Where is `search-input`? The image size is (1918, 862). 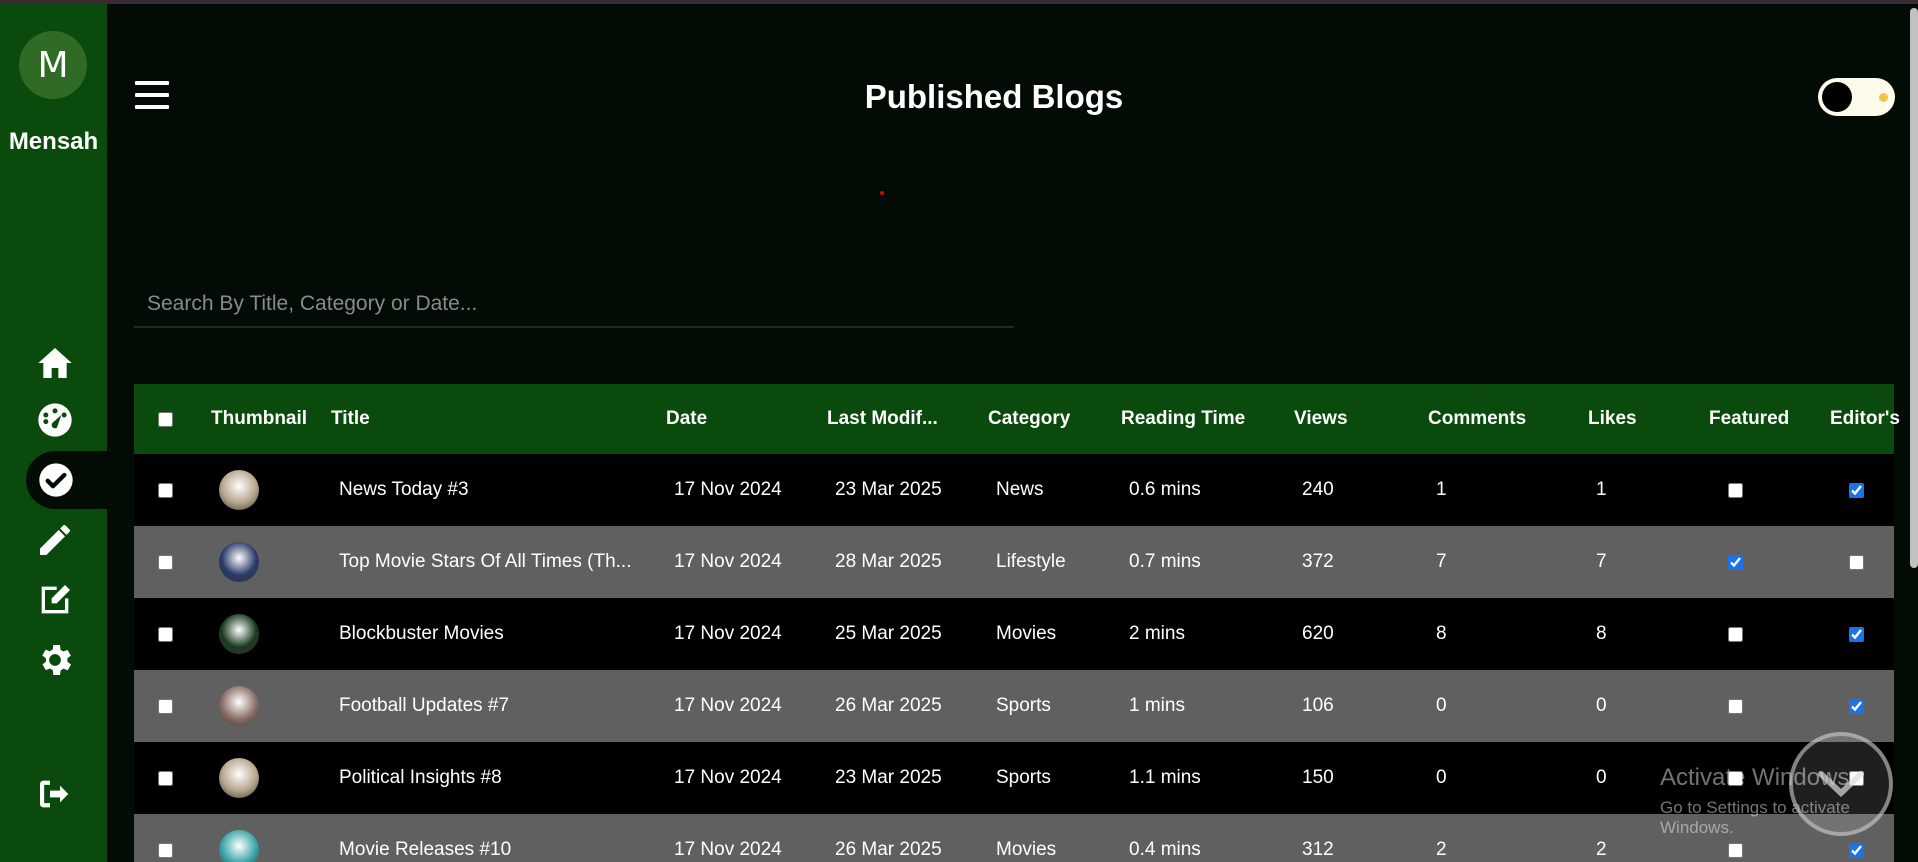 search-input is located at coordinates (574, 305).